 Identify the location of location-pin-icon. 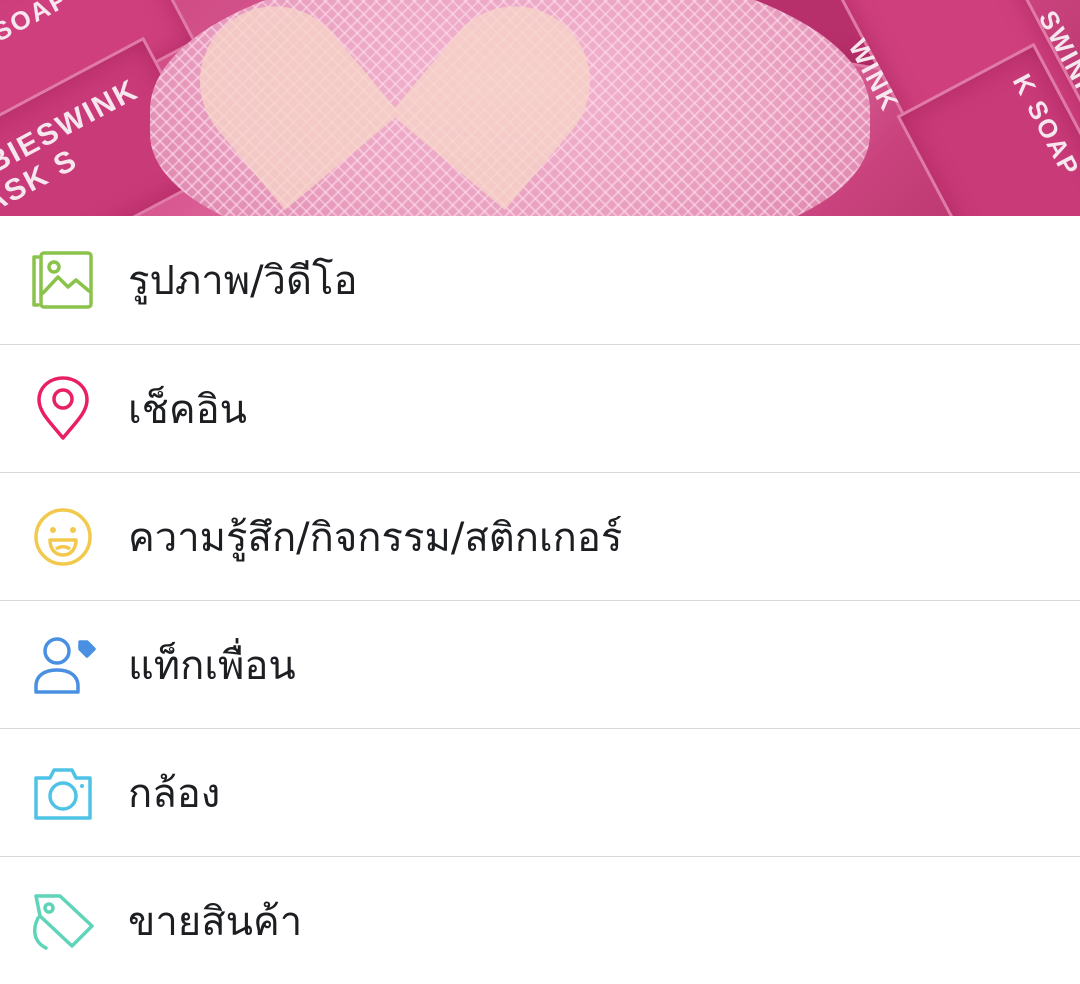
(63, 408).